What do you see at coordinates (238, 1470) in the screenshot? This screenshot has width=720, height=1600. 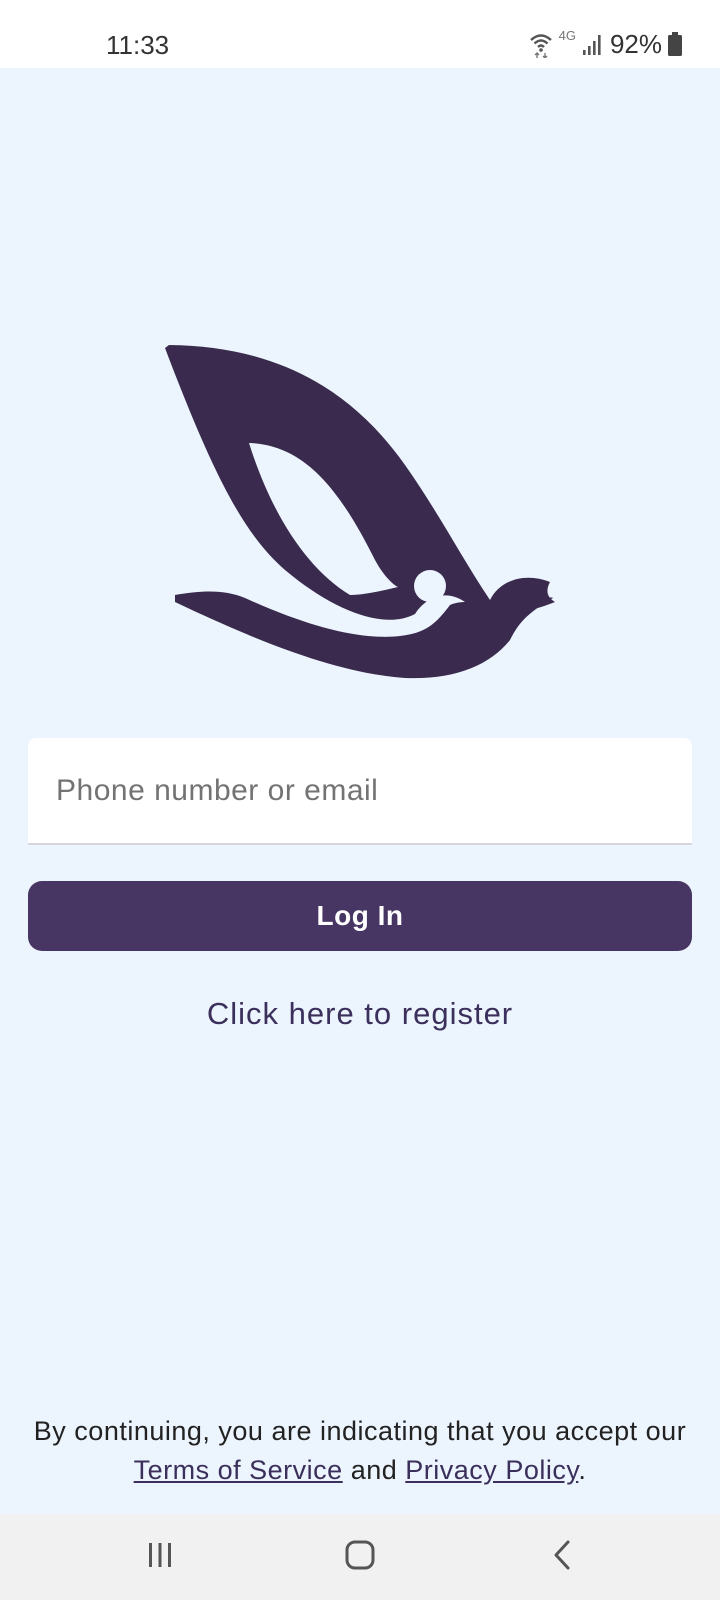 I see `terms-of-service-link: Terms of Service` at bounding box center [238, 1470].